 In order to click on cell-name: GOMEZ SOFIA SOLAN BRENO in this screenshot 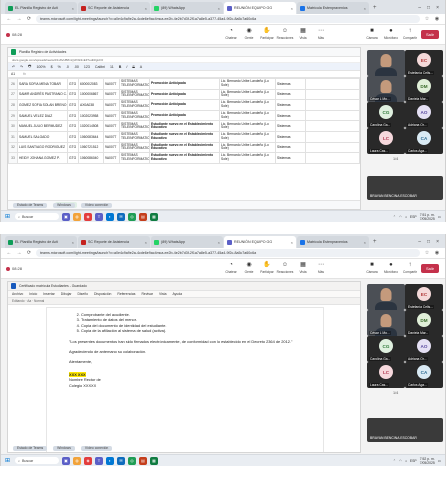, I will do `click(42, 105)`.